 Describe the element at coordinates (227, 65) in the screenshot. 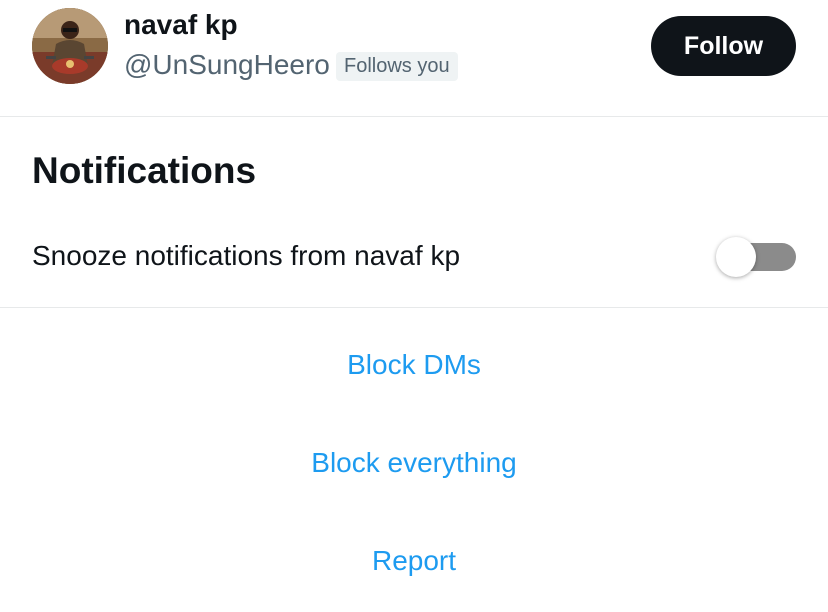

I see `profile-handle: @UnSungHeero` at that location.